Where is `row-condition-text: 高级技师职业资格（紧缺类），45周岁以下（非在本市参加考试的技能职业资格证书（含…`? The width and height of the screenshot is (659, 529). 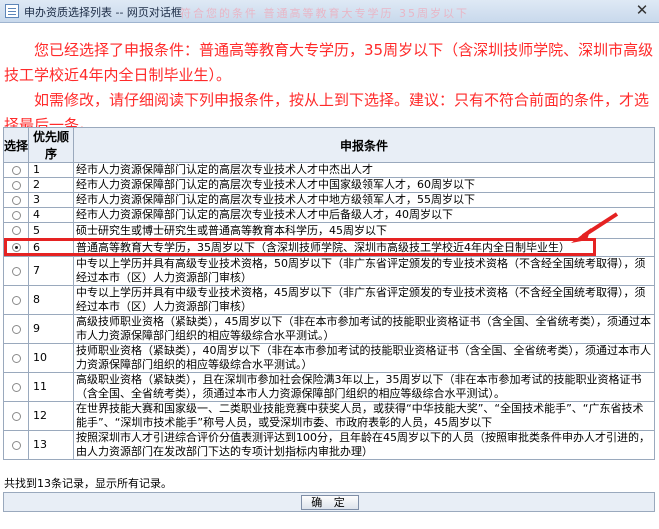 row-condition-text: 高级技师职业资格（紧缺类），45周岁以下（非在本市参加考试的技能职业资格证书（含… is located at coordinates (364, 329).